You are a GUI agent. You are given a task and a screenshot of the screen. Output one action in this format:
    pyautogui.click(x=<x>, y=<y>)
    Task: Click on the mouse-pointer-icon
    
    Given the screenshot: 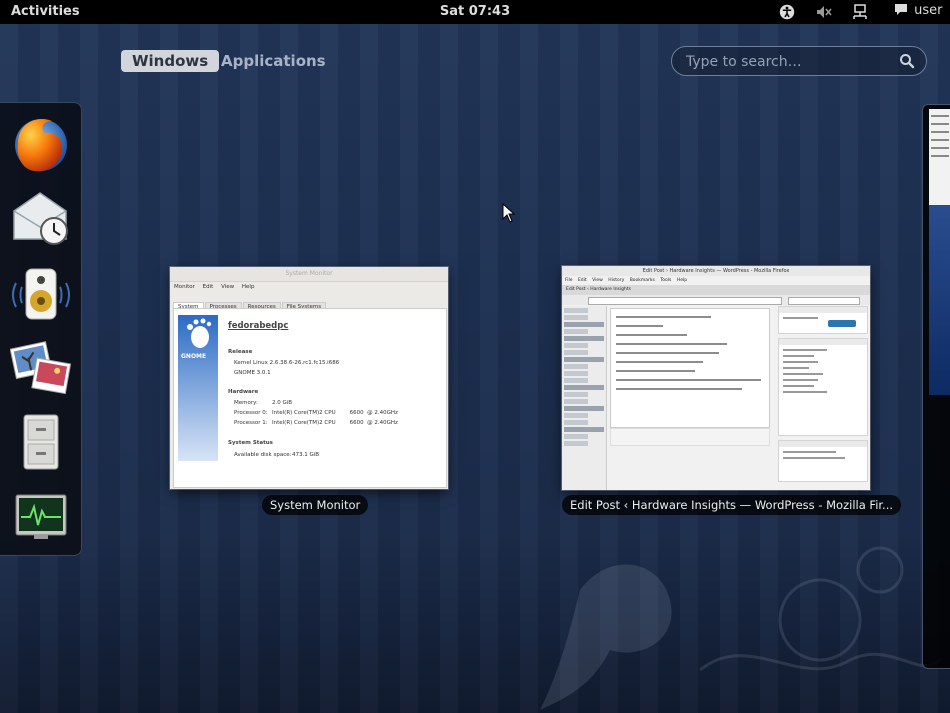 What is the action you would take?
    pyautogui.click(x=509, y=213)
    